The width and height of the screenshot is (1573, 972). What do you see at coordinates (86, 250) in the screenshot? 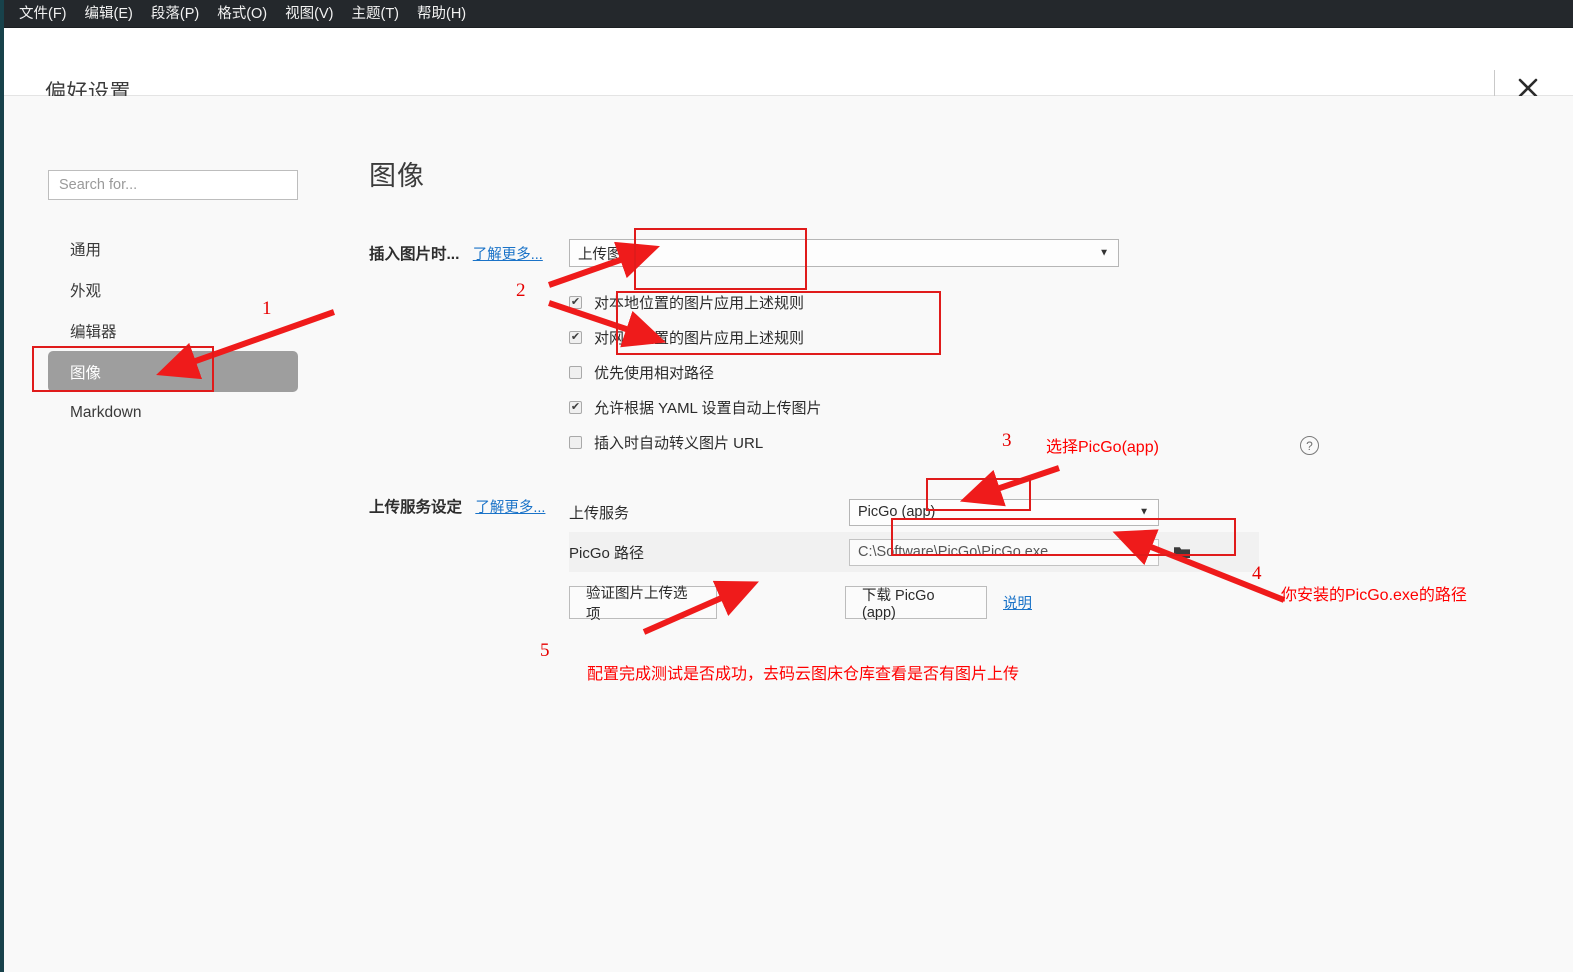
I see `sidebar-item-label: 通用` at bounding box center [86, 250].